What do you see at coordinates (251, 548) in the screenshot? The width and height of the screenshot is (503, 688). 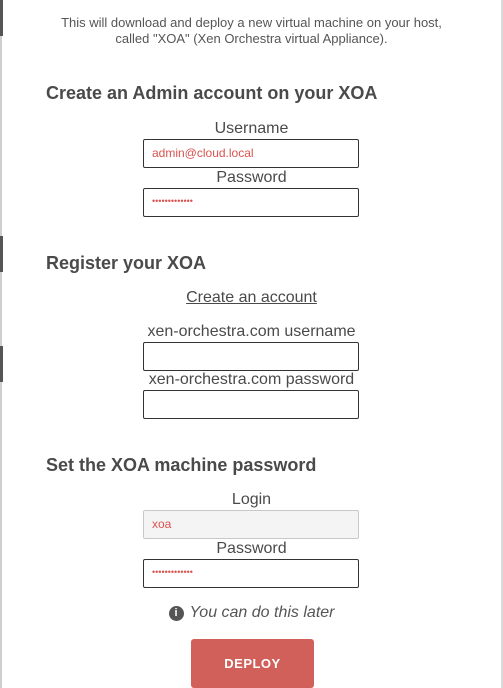 I see `machine-password-label: Password` at bounding box center [251, 548].